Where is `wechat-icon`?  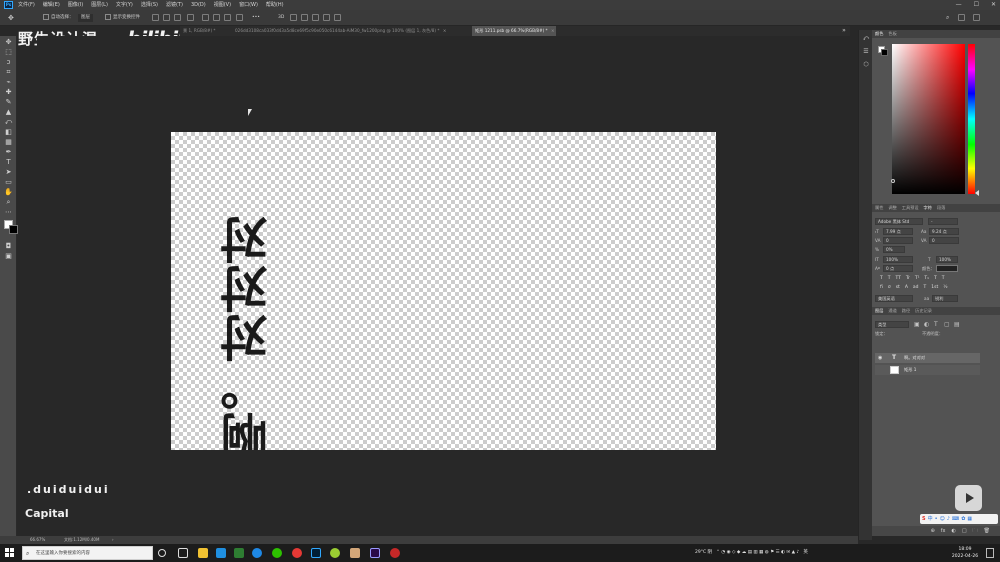
wechat-icon is located at coordinates (277, 553).